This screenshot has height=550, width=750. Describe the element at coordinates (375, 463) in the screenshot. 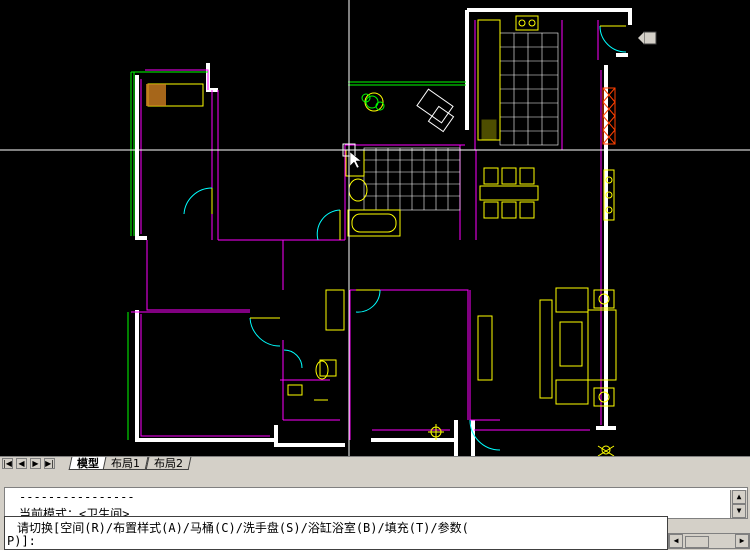

I see `layout-tab-bar: |◀ ◀ ▶ ▶| 模型 布局1 布局2` at that location.